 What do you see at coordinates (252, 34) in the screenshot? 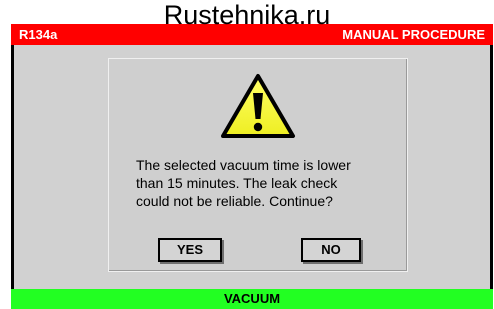
I see `header-bar: R134a MANUAL PROCEDURE` at bounding box center [252, 34].